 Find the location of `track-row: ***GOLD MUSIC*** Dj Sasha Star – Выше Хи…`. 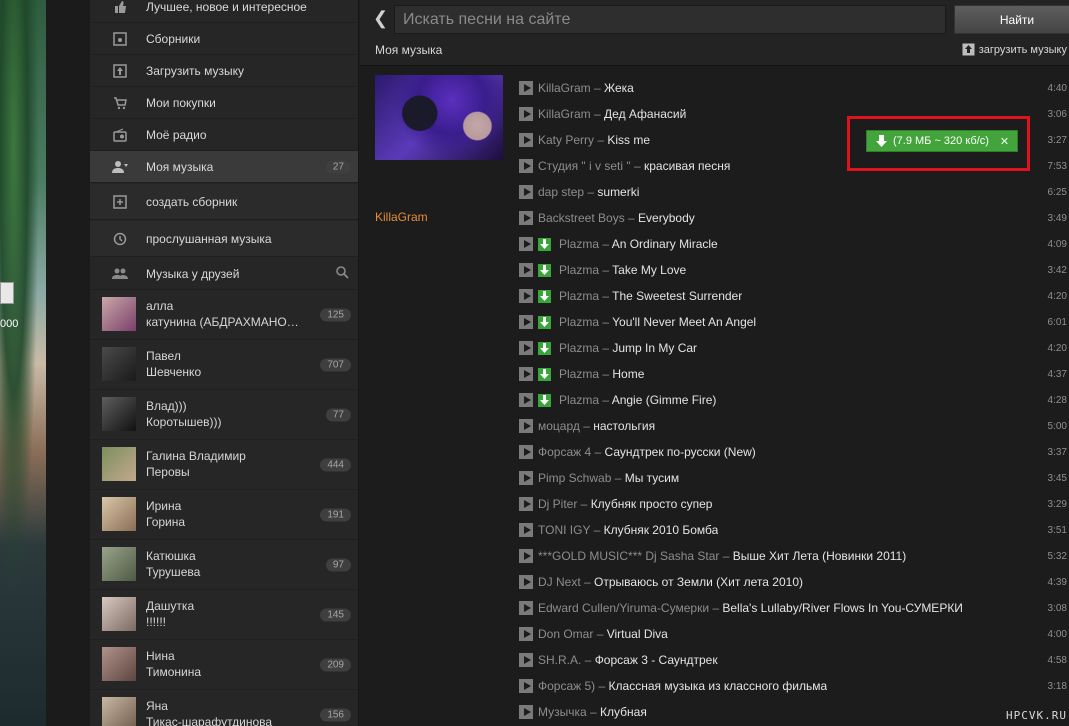

track-row: ***GOLD MUSIC*** Dj Sasha Star – Выше Хи… is located at coordinates (793, 556).